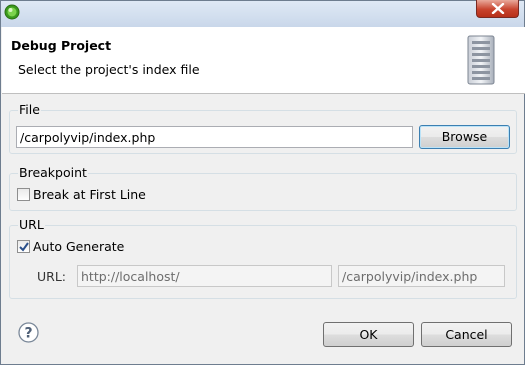 Image resolution: width=525 pixels, height=365 pixels. Describe the element at coordinates (78, 246) in the screenshot. I see `auto-generate-label: Auto Generate` at that location.